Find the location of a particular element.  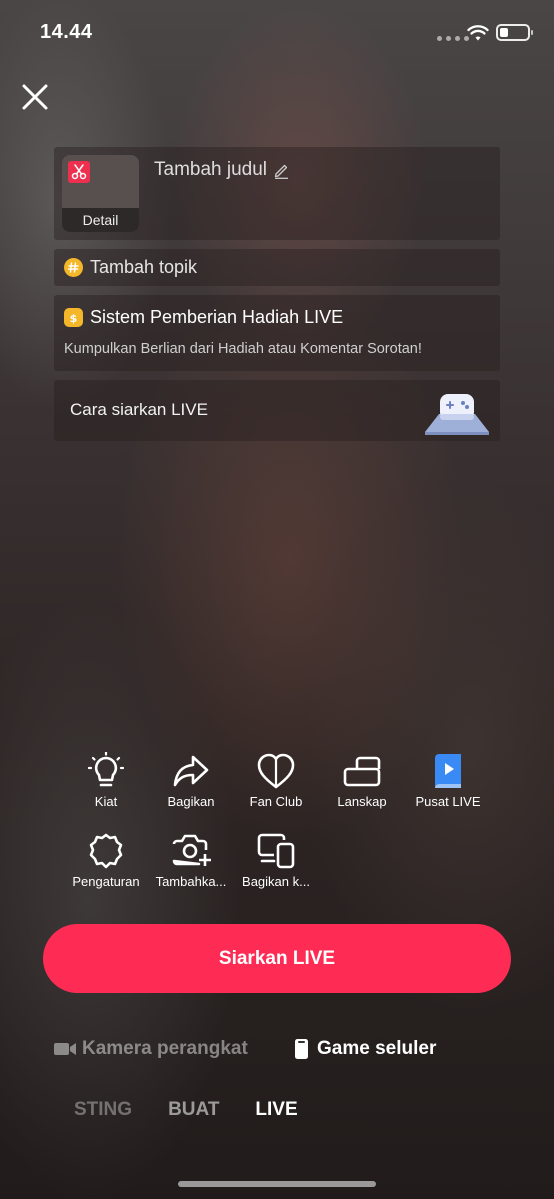

game-controller-icon is located at coordinates (457, 414).